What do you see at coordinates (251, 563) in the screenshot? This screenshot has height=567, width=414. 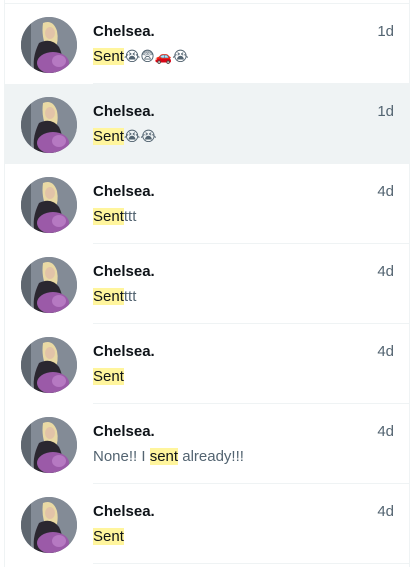 I see `row-divider` at bounding box center [251, 563].